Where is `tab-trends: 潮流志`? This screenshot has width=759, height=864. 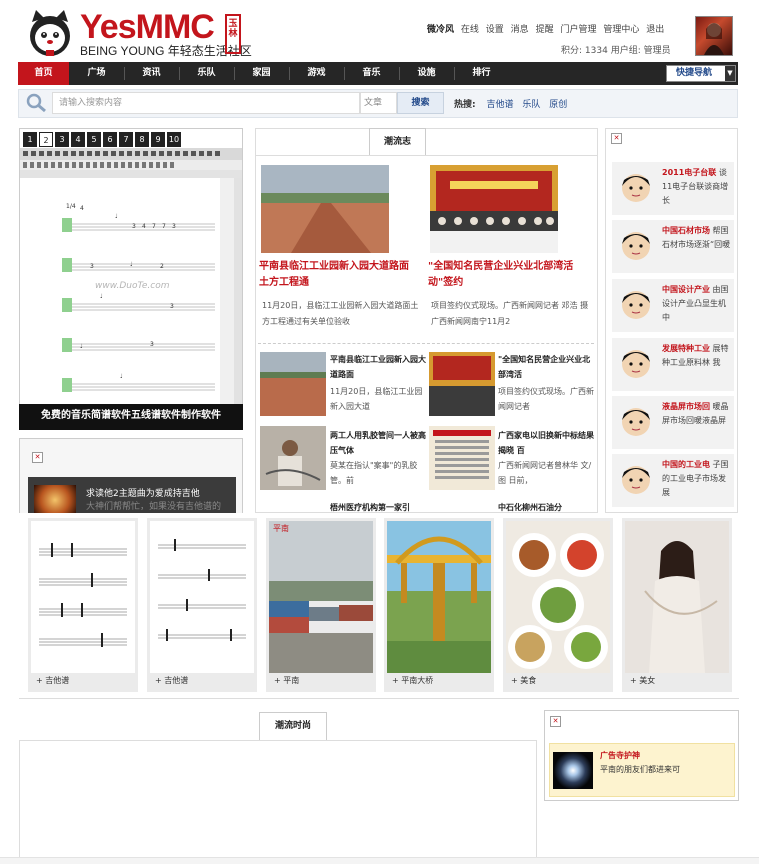 tab-trends: 潮流志 is located at coordinates (397, 141).